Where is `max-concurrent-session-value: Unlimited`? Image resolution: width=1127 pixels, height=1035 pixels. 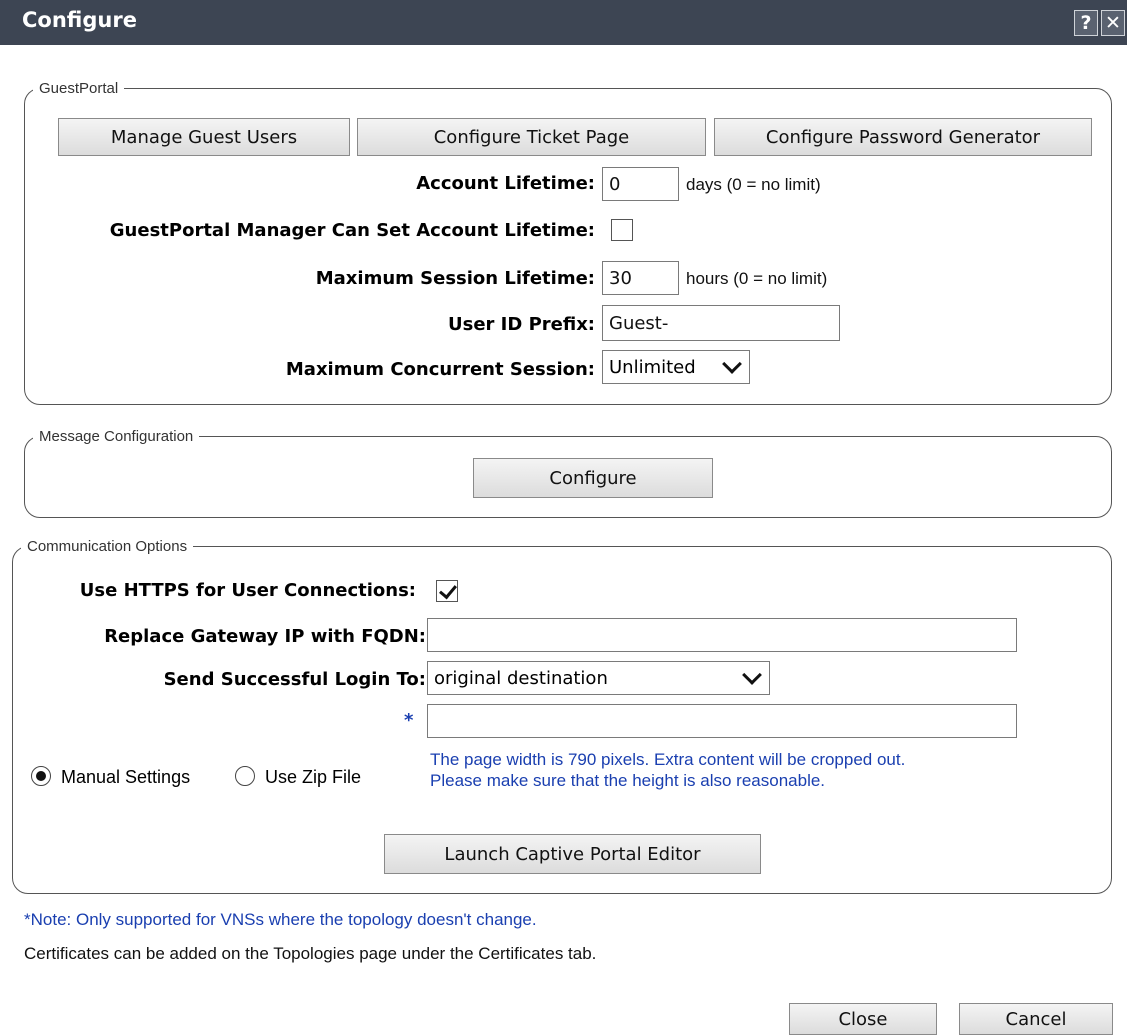 max-concurrent-session-value: Unlimited is located at coordinates (652, 367).